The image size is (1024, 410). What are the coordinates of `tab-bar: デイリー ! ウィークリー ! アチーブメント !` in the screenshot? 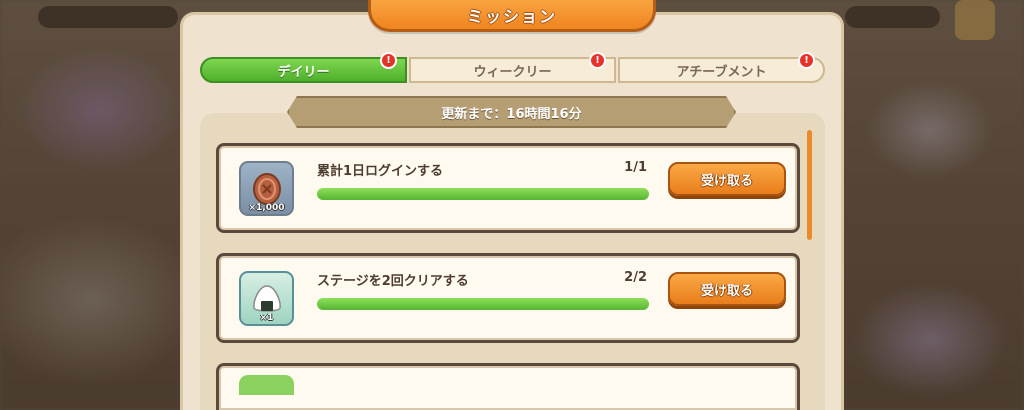 It's located at (512, 67).